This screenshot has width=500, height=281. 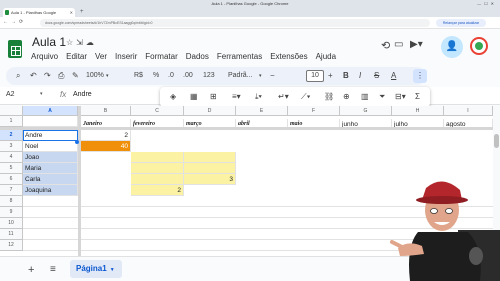 I want to click on star-icon: ☆, so click(x=71, y=42).